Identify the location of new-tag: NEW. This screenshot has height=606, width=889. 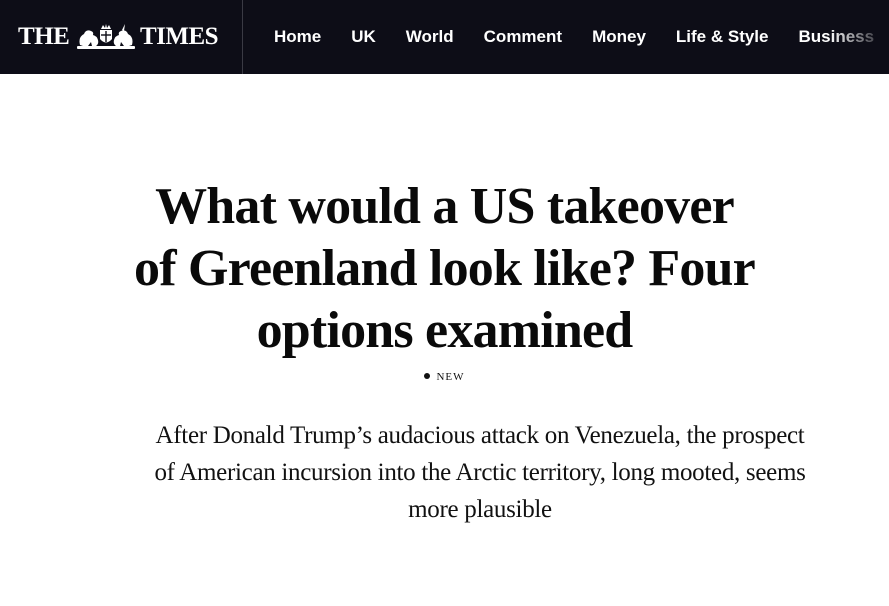
(444, 377).